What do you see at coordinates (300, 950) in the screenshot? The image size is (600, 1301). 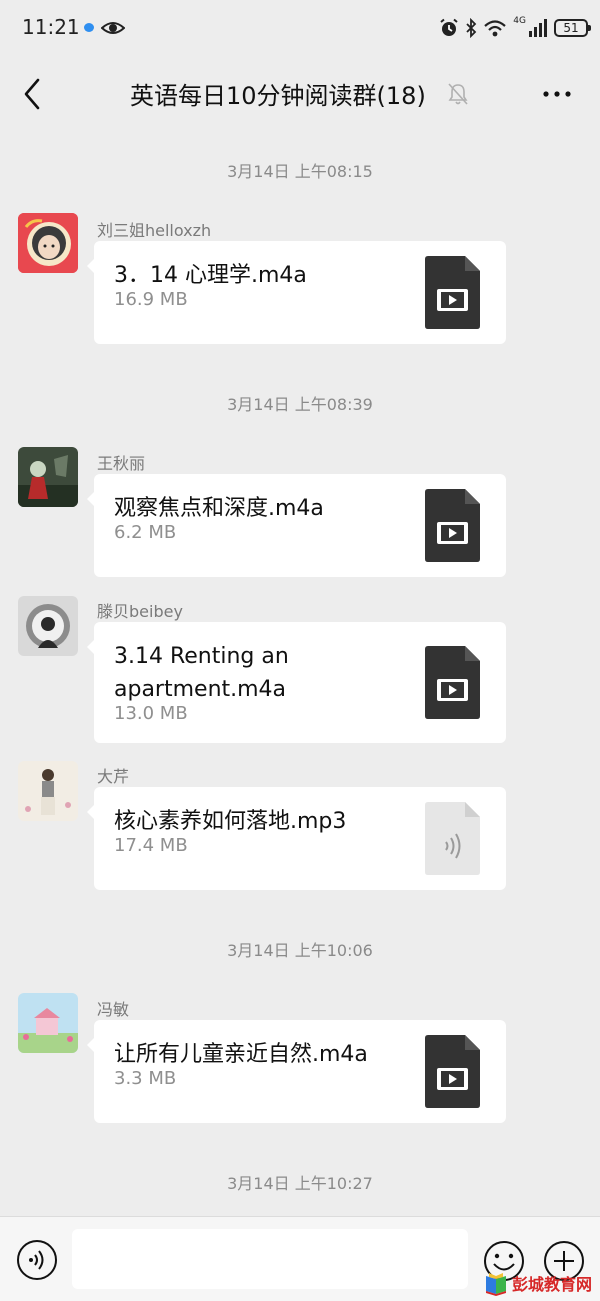 I see `message-timestamp: 3月14日 上午10:06` at bounding box center [300, 950].